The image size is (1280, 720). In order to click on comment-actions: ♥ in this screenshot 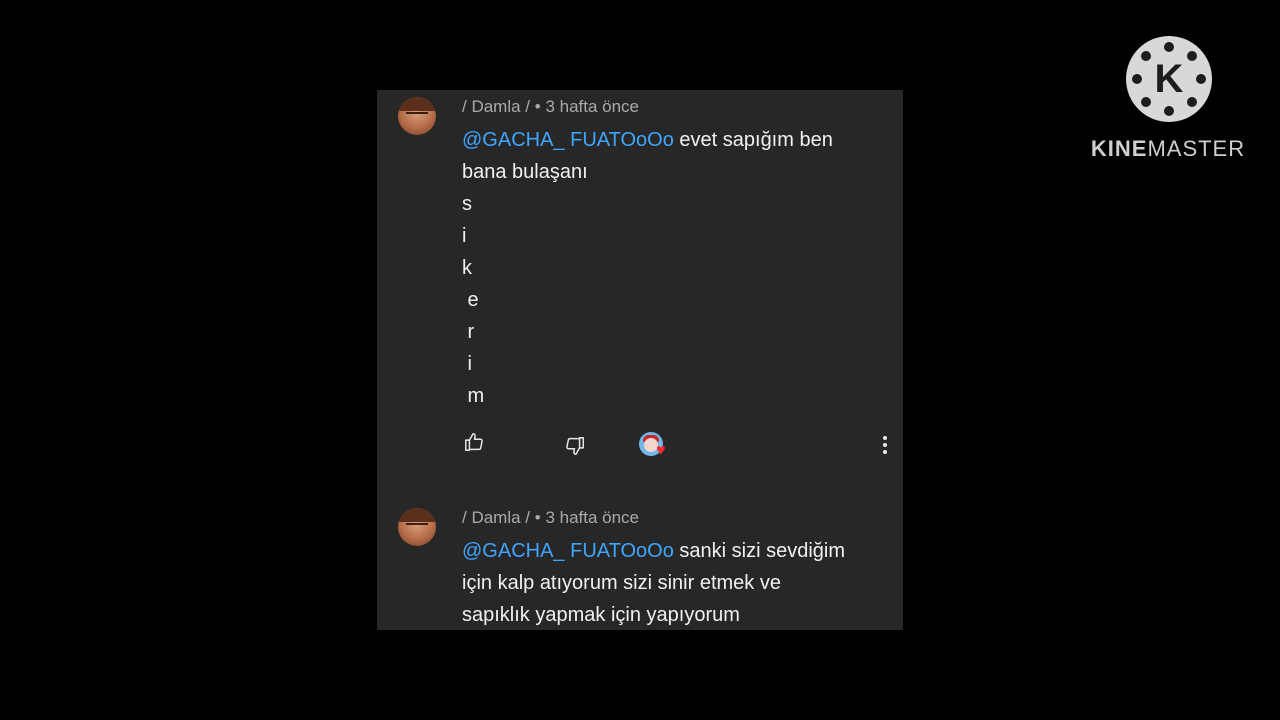, I will do `click(640, 444)`.